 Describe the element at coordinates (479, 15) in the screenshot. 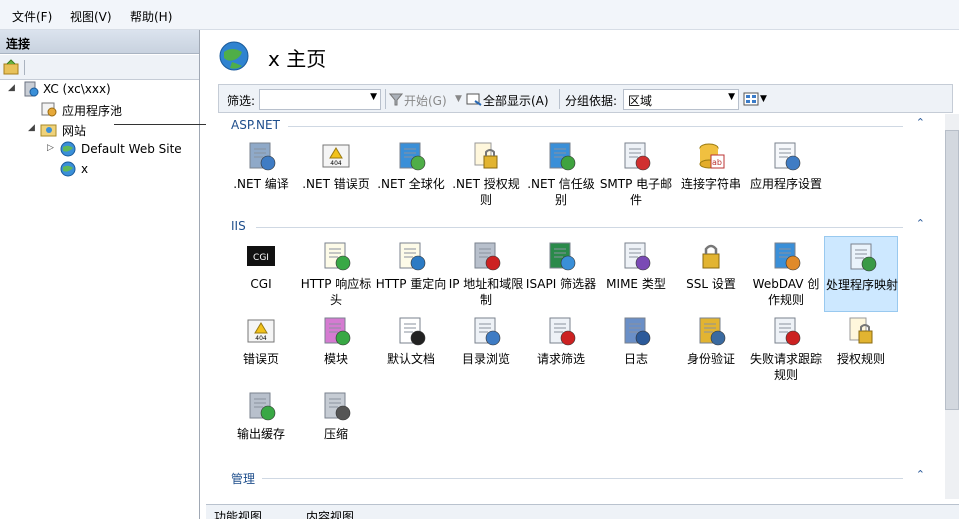

I see `menu-bar: 文件(F) 视图(V) 帮助(H)` at that location.